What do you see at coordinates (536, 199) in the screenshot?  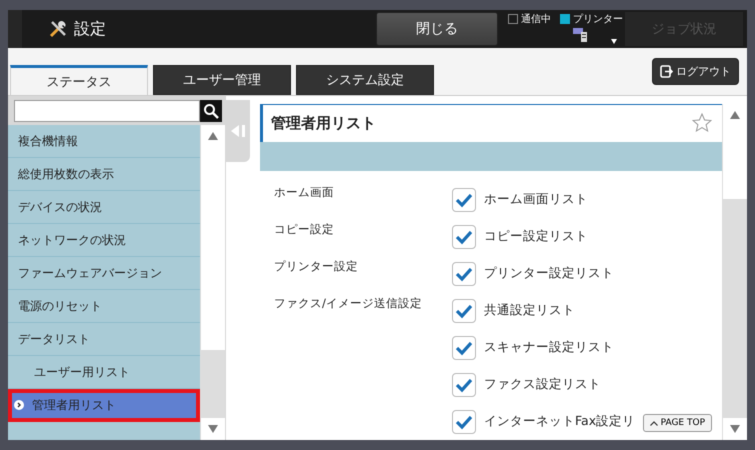 I see `checkbox-label: ホーム画面リスト` at bounding box center [536, 199].